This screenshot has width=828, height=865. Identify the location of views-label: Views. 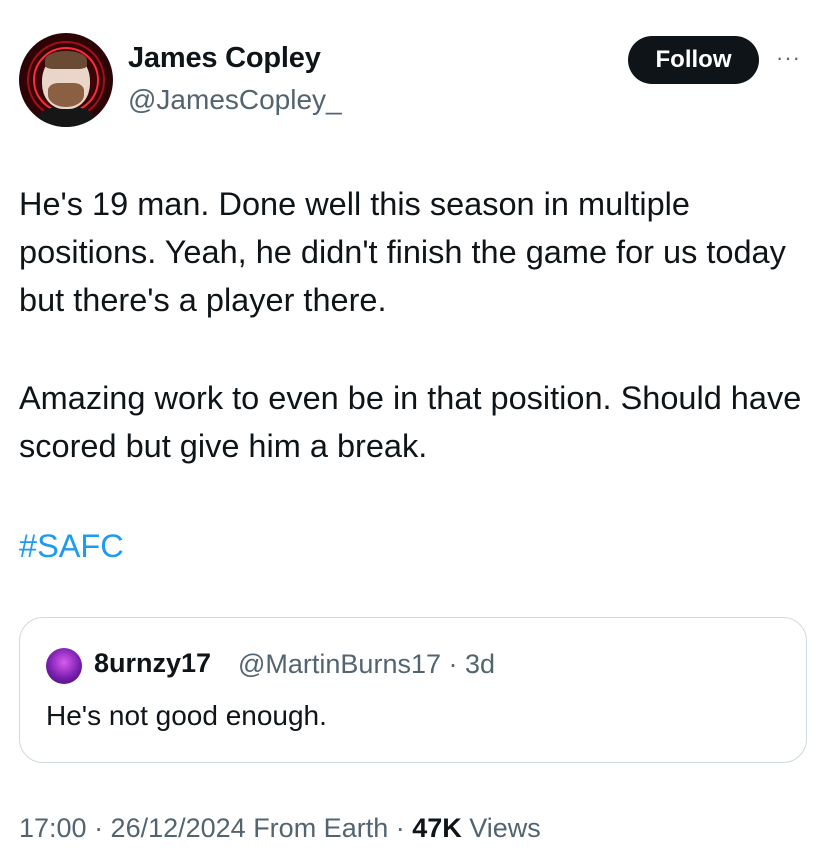
(501, 828).